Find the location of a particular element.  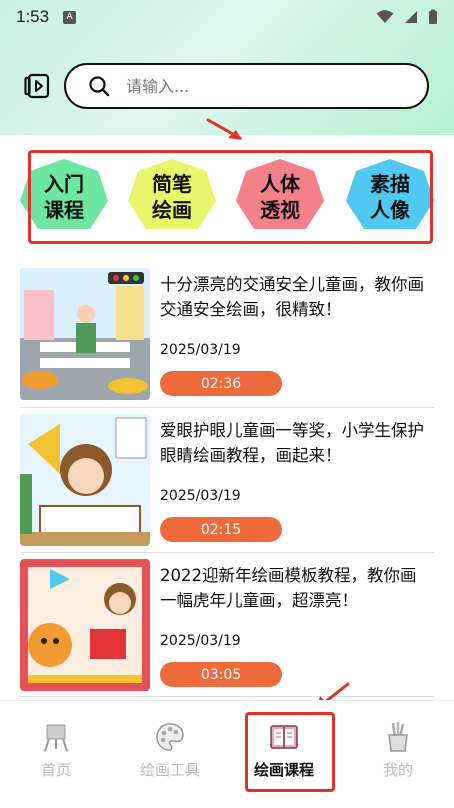

nav-label: 我的 is located at coordinates (397, 770).